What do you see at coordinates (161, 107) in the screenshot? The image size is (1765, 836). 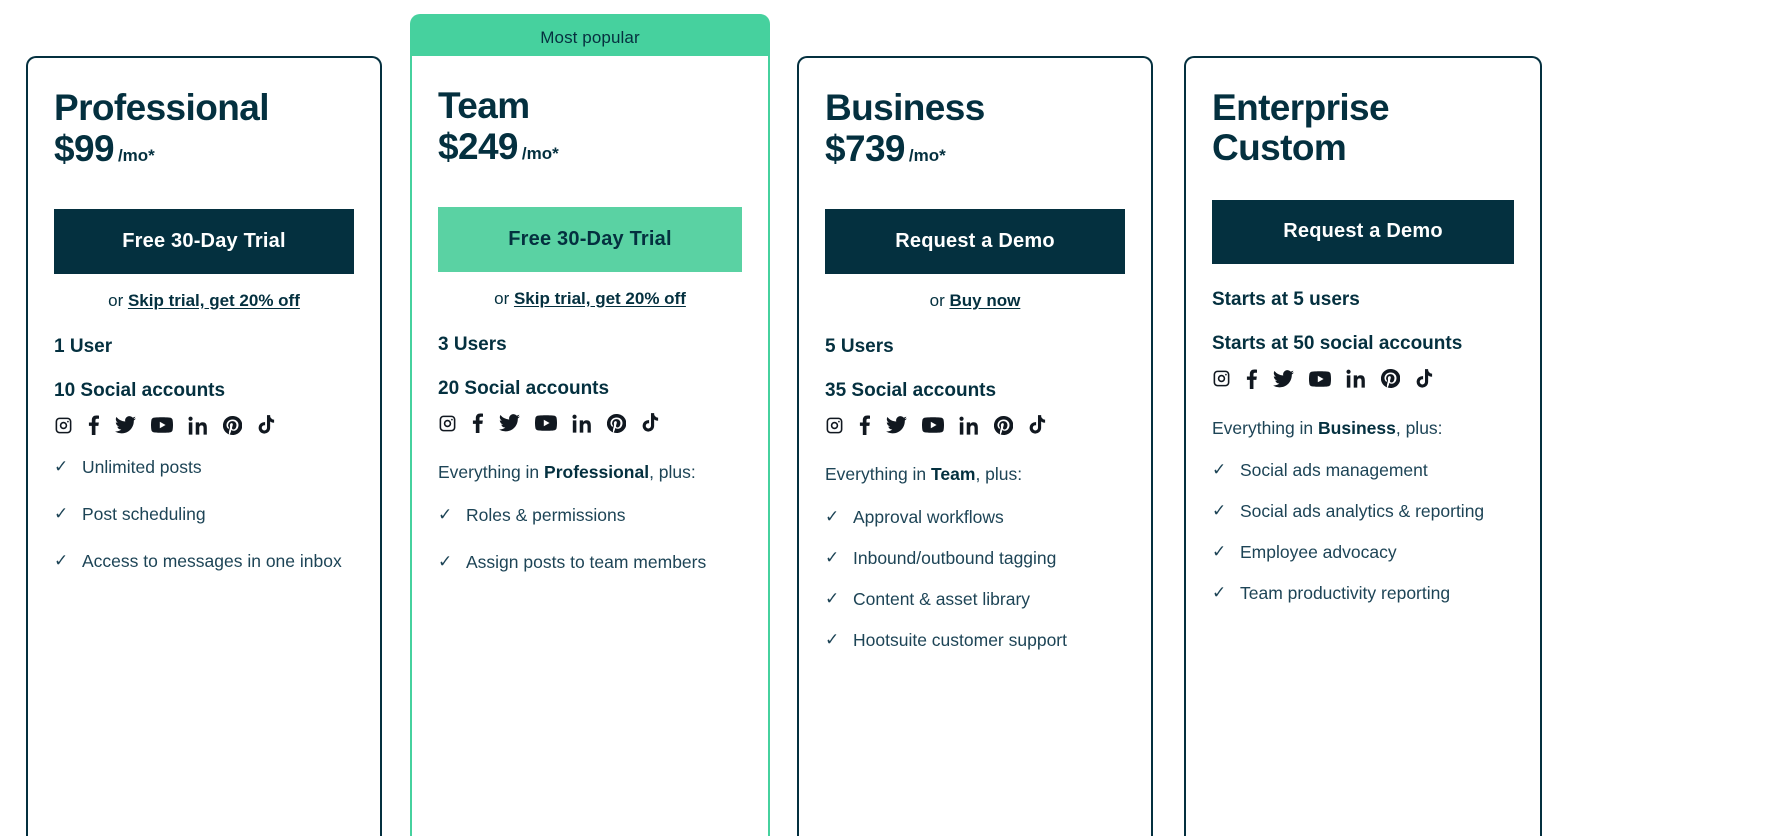 I see `plan-name: Professional` at bounding box center [161, 107].